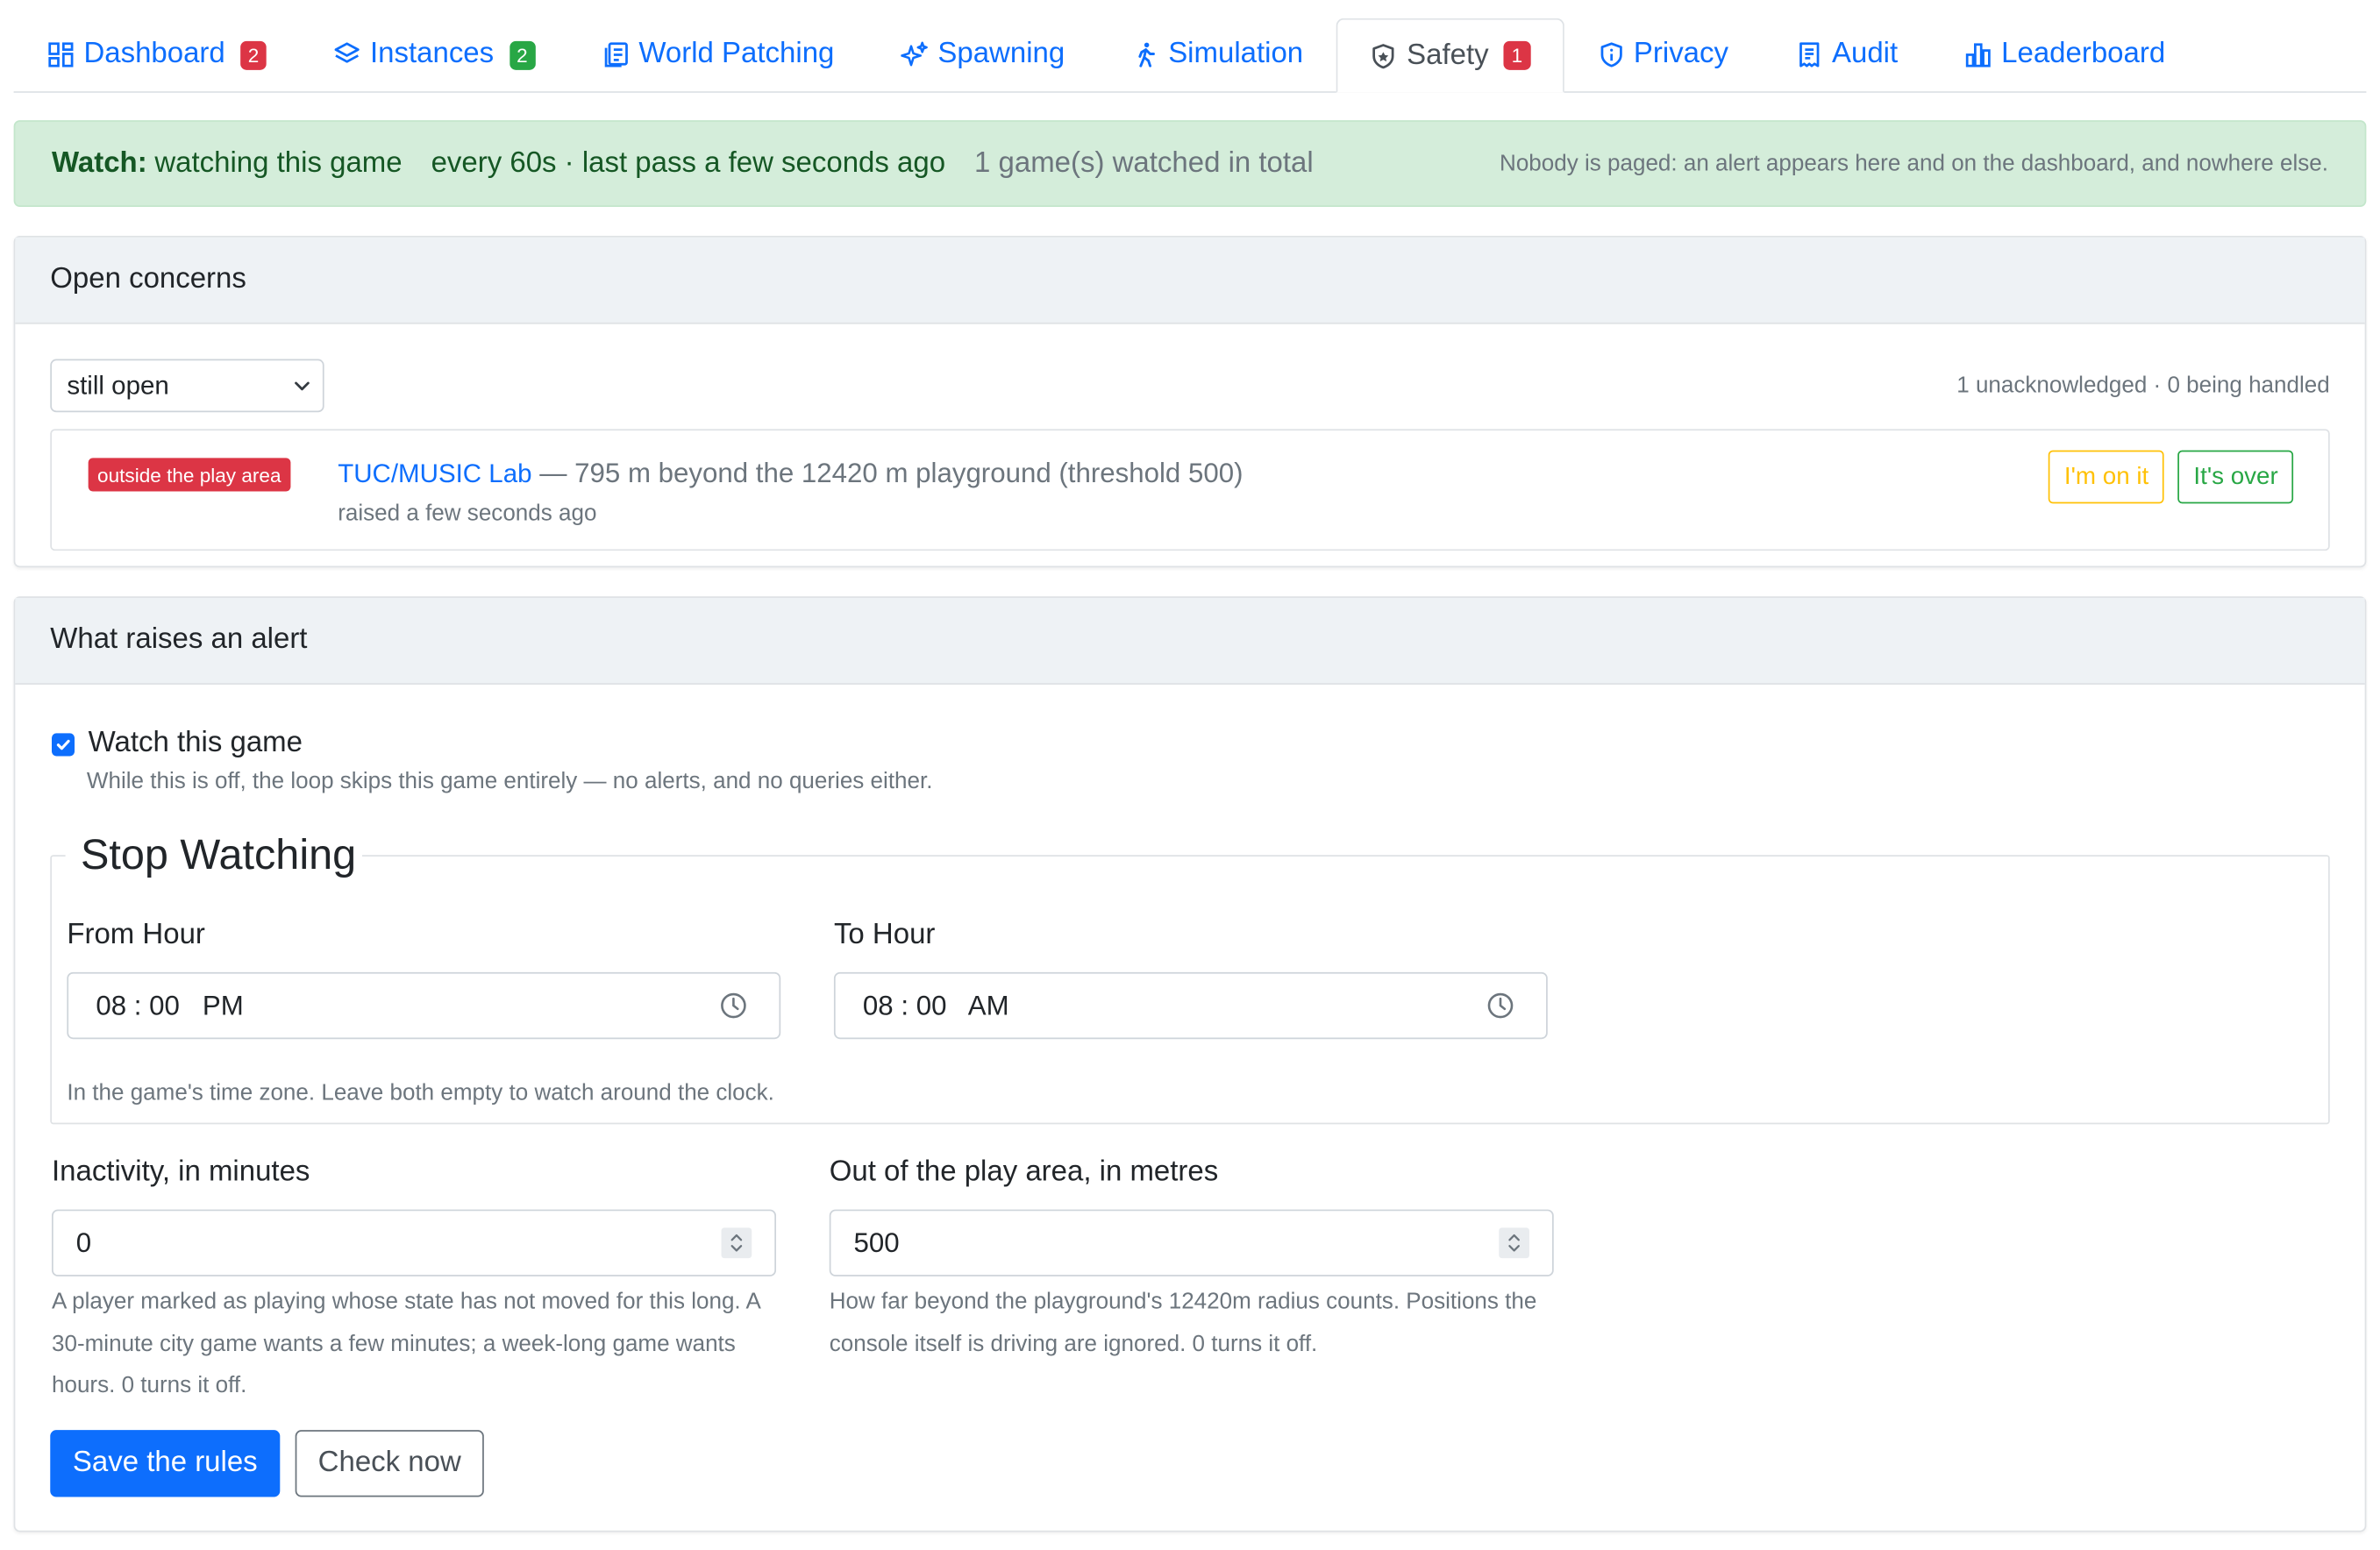  Describe the element at coordinates (165, 1463) in the screenshot. I see `save-rules-button: Save the rules` at that location.